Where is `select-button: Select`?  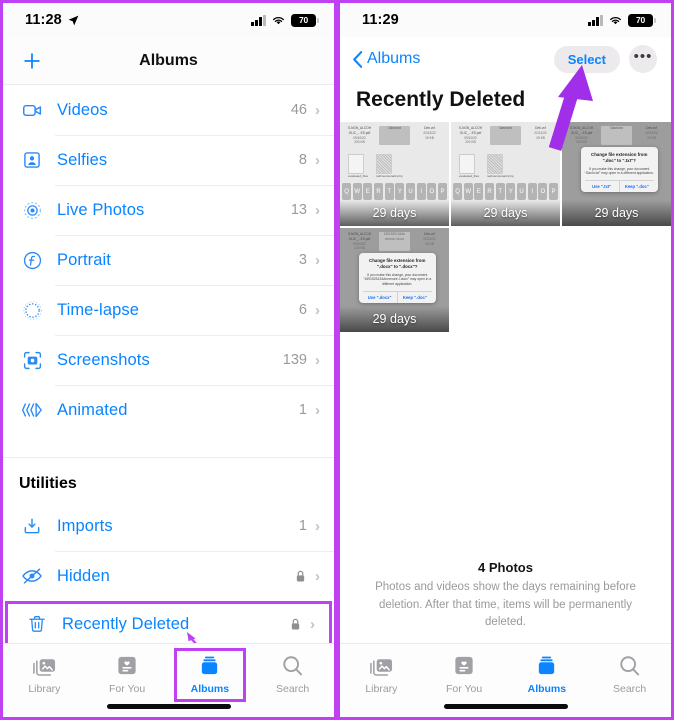 select-button: Select is located at coordinates (586, 59).